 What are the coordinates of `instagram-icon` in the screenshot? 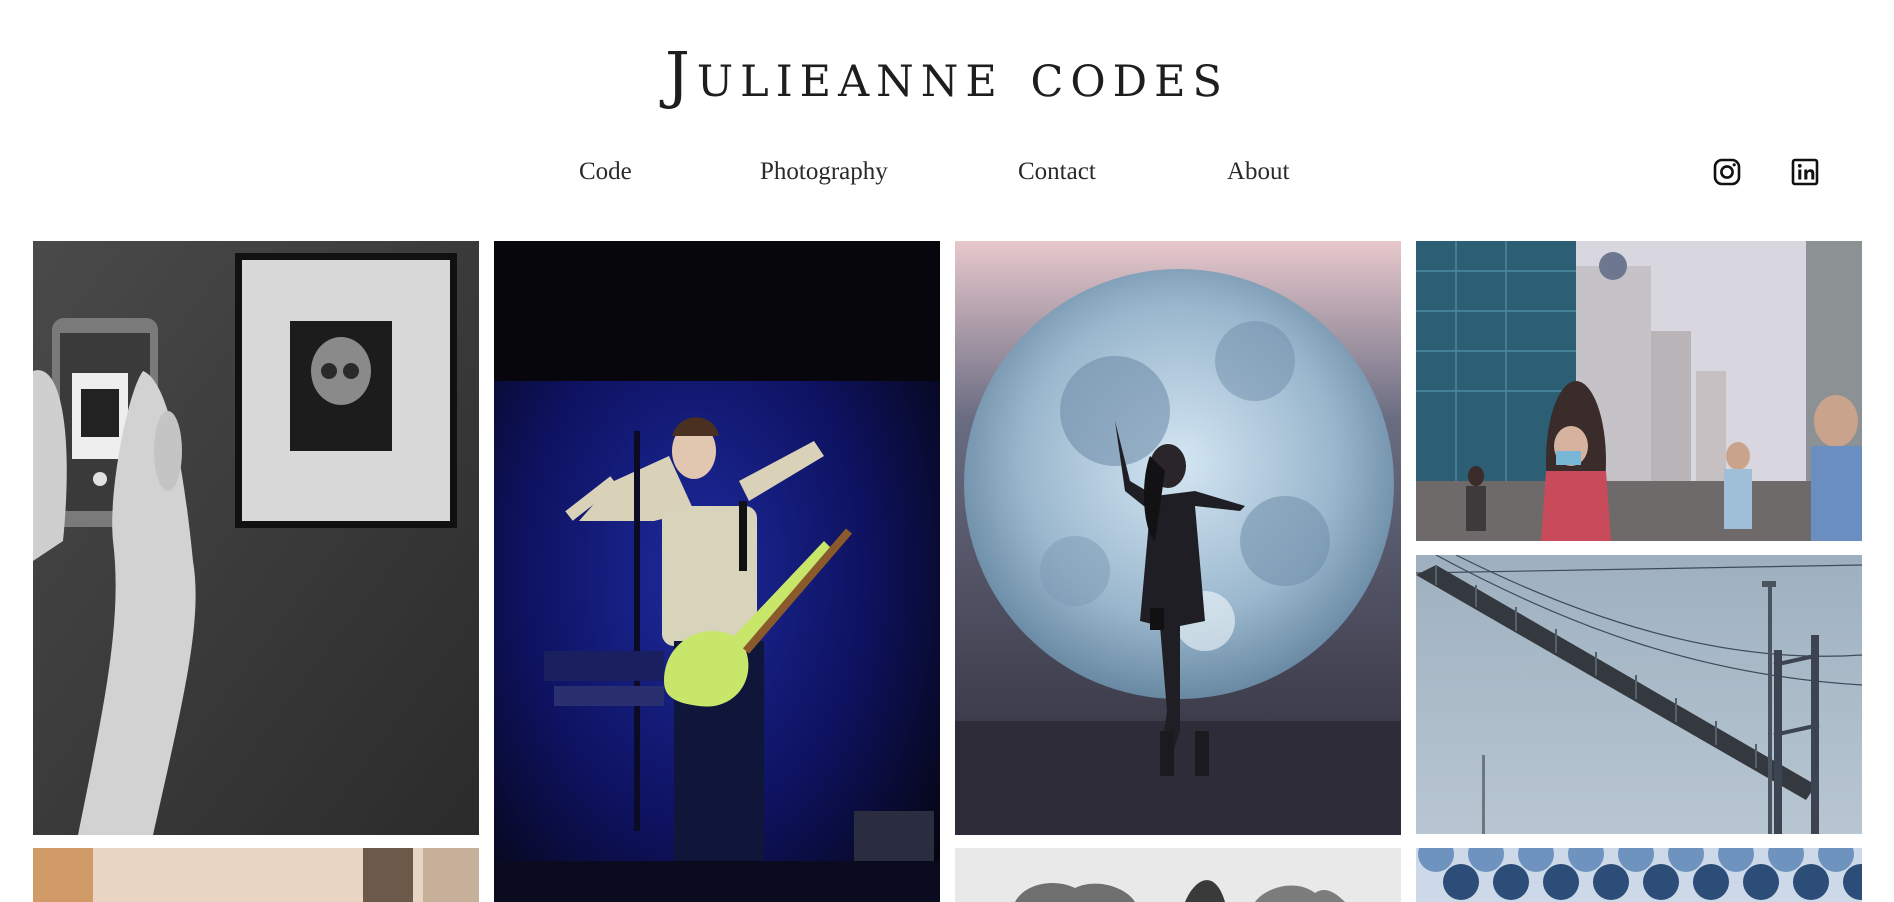 It's located at (1727, 172).